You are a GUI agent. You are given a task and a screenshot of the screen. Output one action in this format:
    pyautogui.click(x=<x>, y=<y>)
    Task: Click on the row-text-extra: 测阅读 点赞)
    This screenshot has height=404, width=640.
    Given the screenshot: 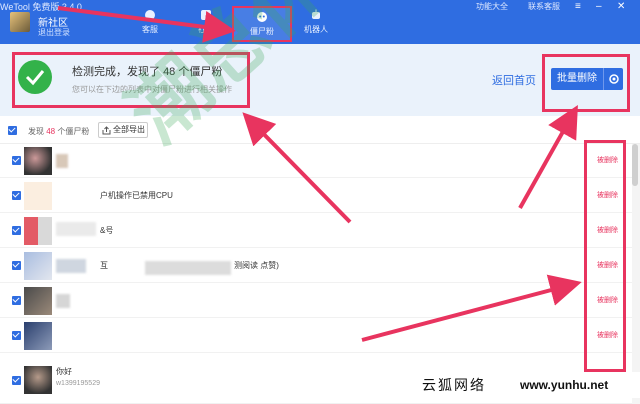 What is the action you would take?
    pyautogui.click(x=256, y=265)
    